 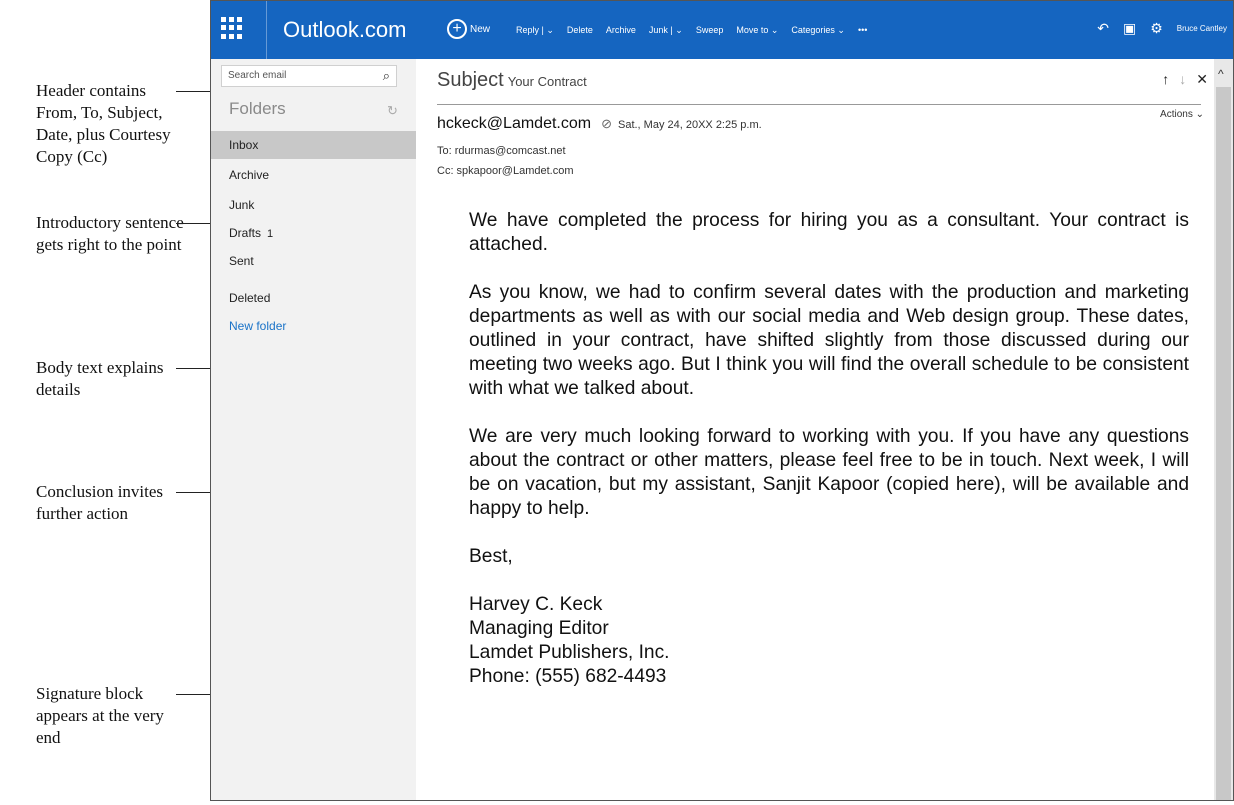 What do you see at coordinates (666, 30) in the screenshot?
I see `junk-button: Junk | ⌄` at bounding box center [666, 30].